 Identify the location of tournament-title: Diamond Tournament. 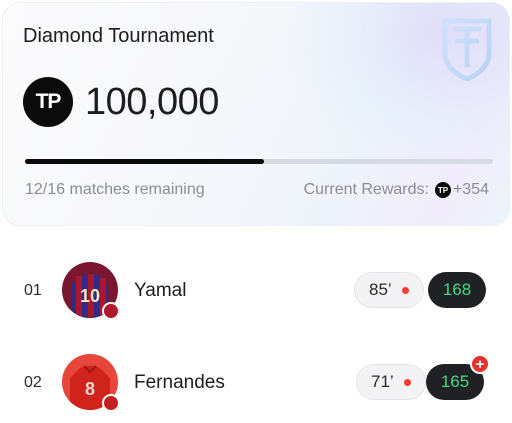
(118, 36).